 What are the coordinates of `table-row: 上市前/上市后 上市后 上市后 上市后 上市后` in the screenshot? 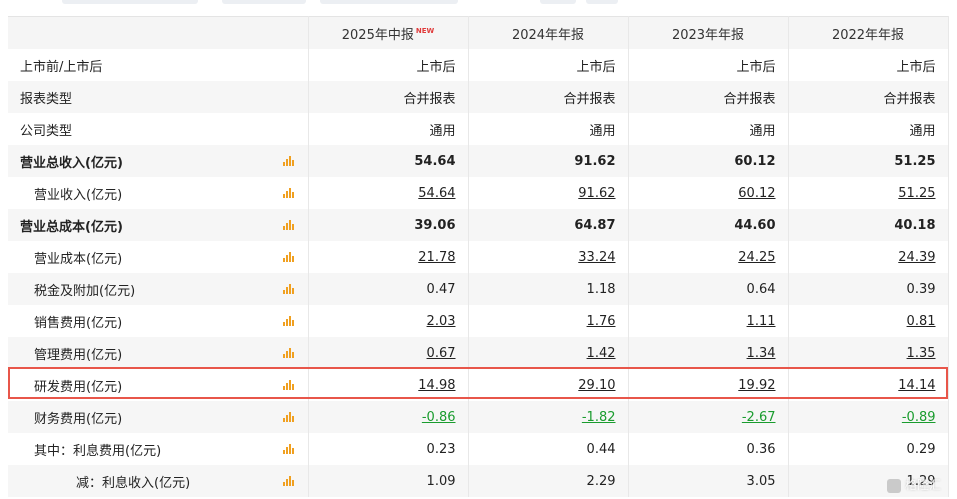 It's located at (478, 65).